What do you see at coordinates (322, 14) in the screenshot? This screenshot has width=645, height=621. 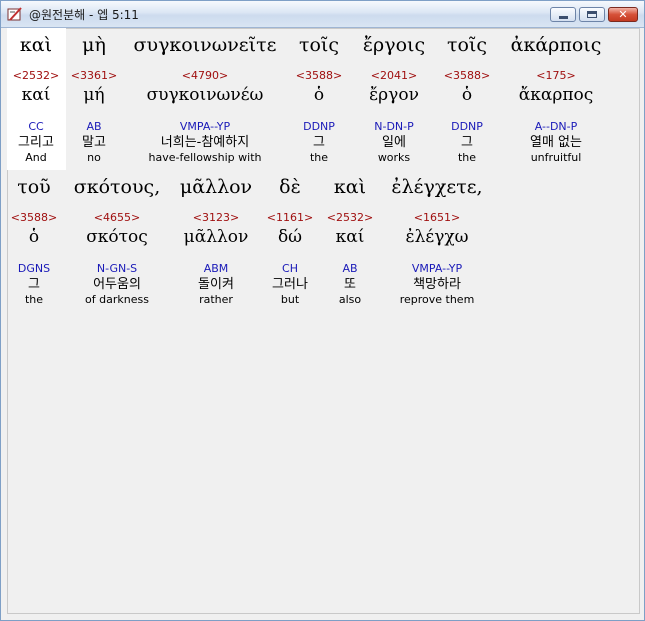 I see `title-bar: @원전분해 - 엡 5:11 ✕` at bounding box center [322, 14].